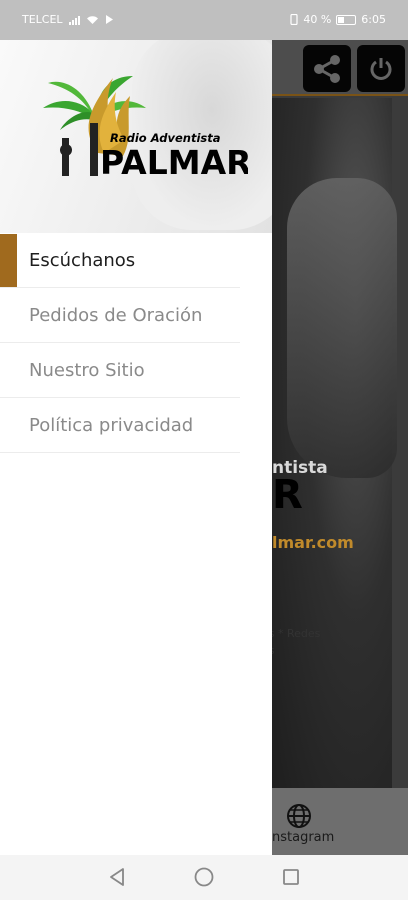 The height and width of the screenshot is (900, 408). I want to click on status-right: 40 % 6:05, so click(338, 19).